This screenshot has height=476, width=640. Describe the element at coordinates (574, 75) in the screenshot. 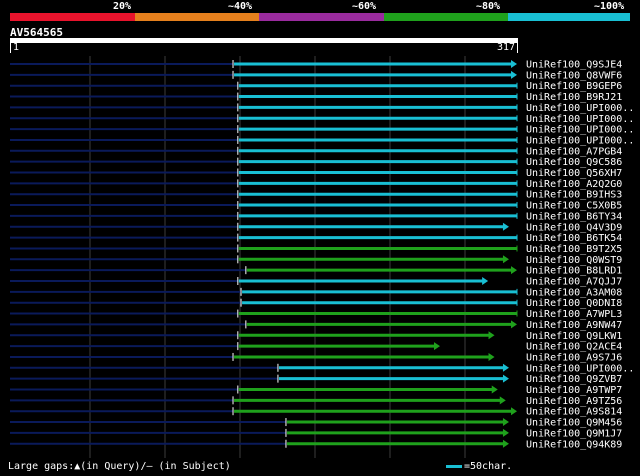

I see `hit-label: UniRef100_Q8VWF6` at that location.